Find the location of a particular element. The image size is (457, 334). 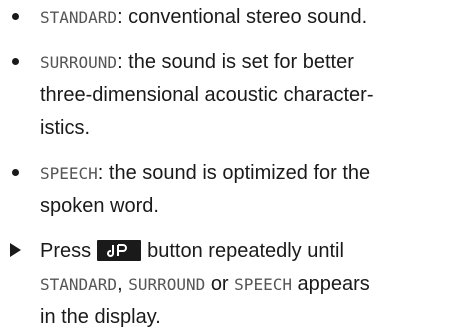

comma: , is located at coordinates (120, 284).